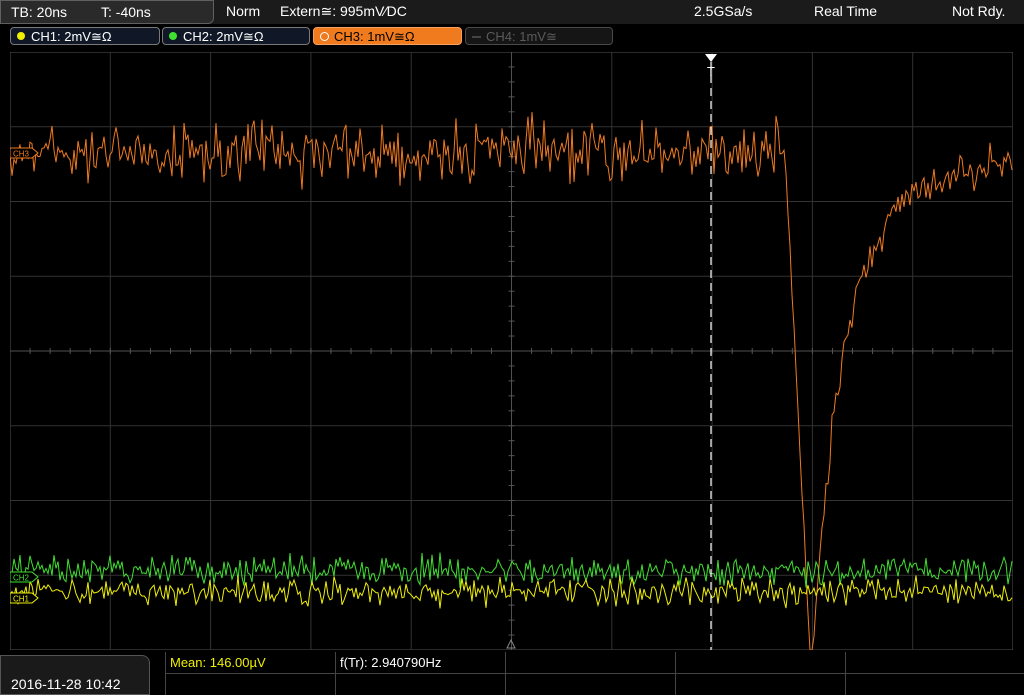  What do you see at coordinates (243, 11) in the screenshot?
I see `trigger-mode: Norm` at bounding box center [243, 11].